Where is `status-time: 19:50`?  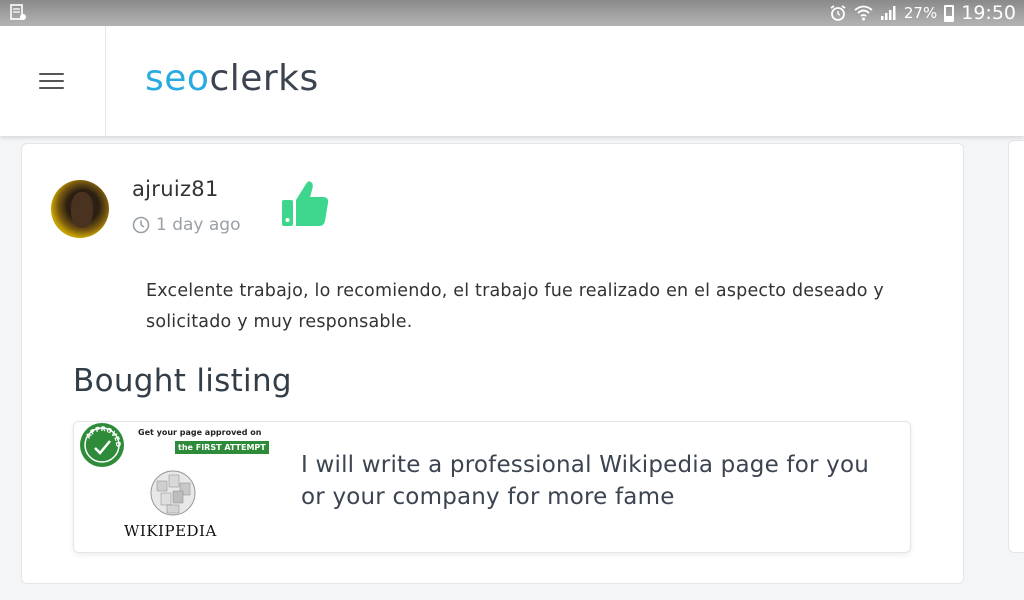
status-time: 19:50 is located at coordinates (988, 13).